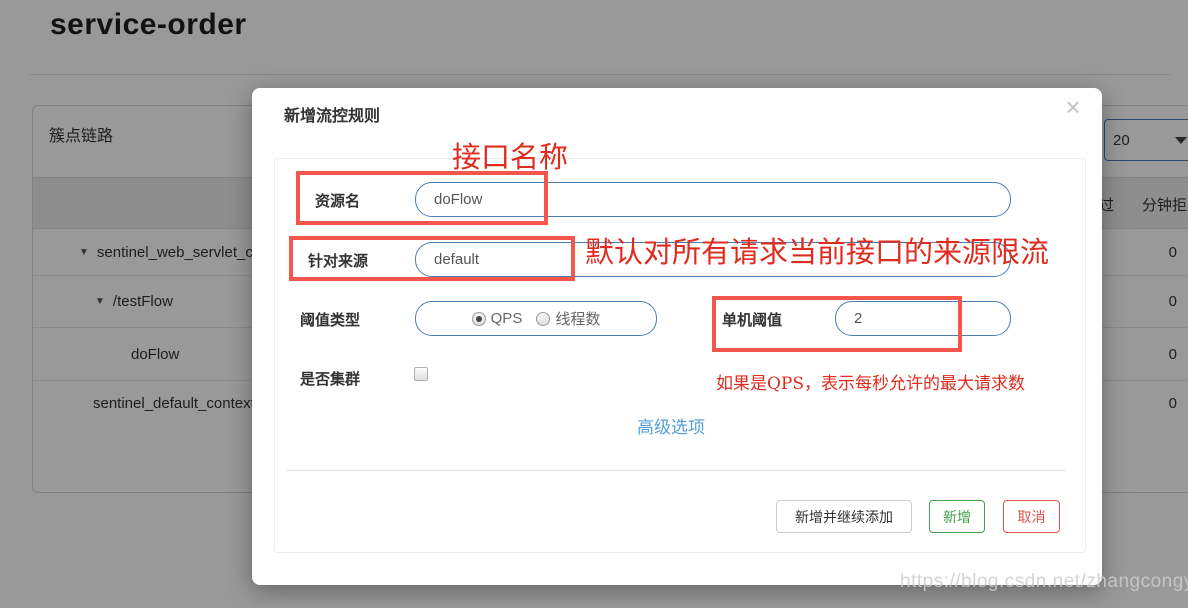 Image resolution: width=1188 pixels, height=608 pixels. I want to click on cluster-checkbox, so click(421, 374).